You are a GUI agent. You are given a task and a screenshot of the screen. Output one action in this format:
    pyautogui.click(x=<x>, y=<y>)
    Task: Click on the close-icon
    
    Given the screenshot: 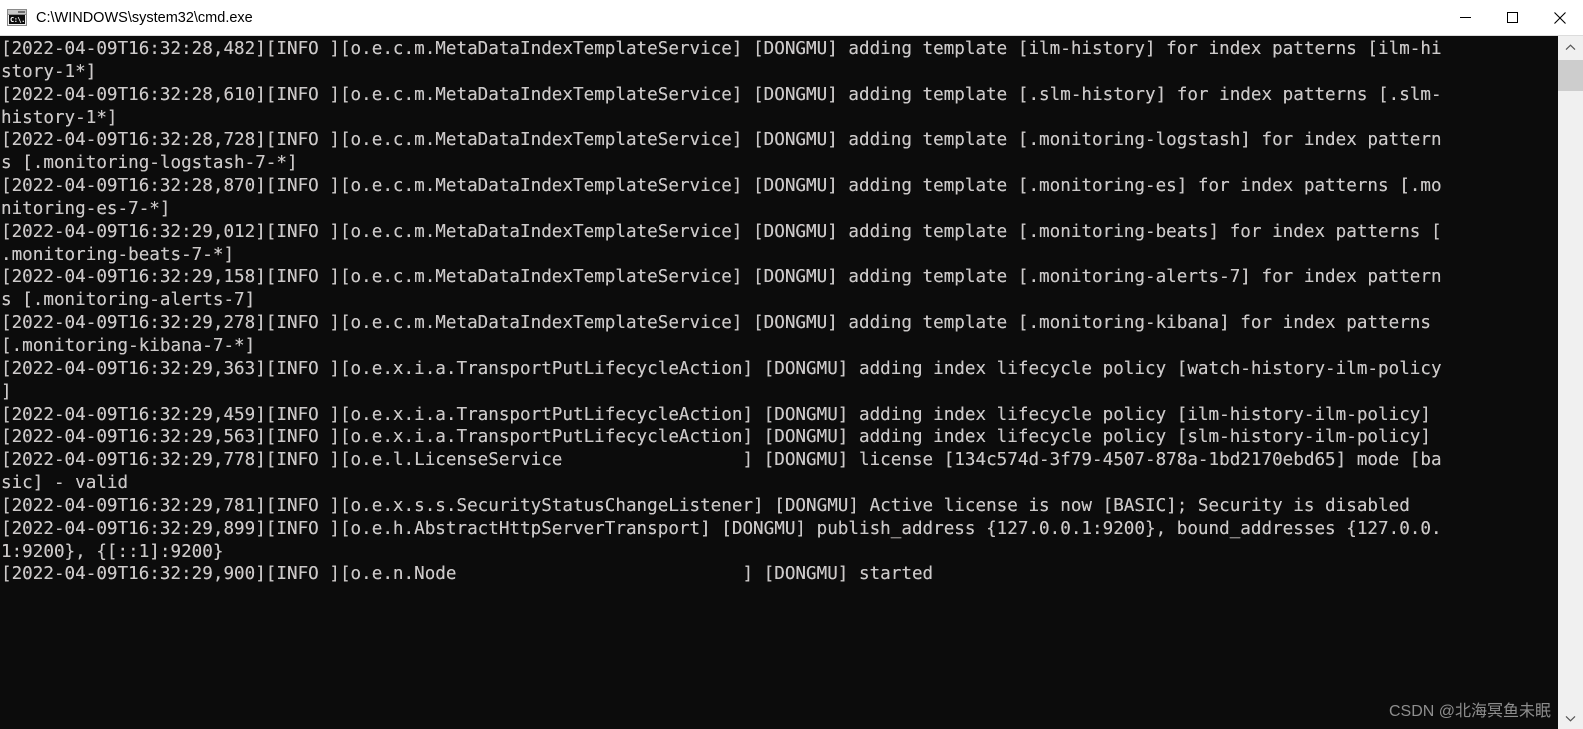 What is the action you would take?
    pyautogui.click(x=1559, y=17)
    